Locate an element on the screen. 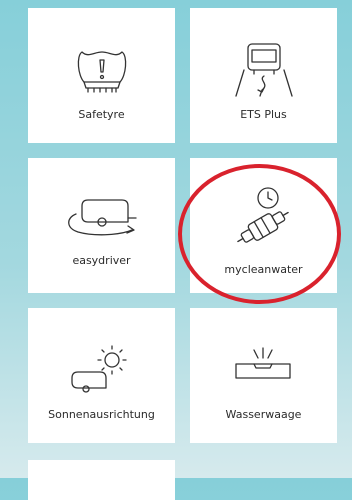 Image resolution: width=352 pixels, height=500 pixels. tile-ets-plus: ETS Plus is located at coordinates (263, 75).